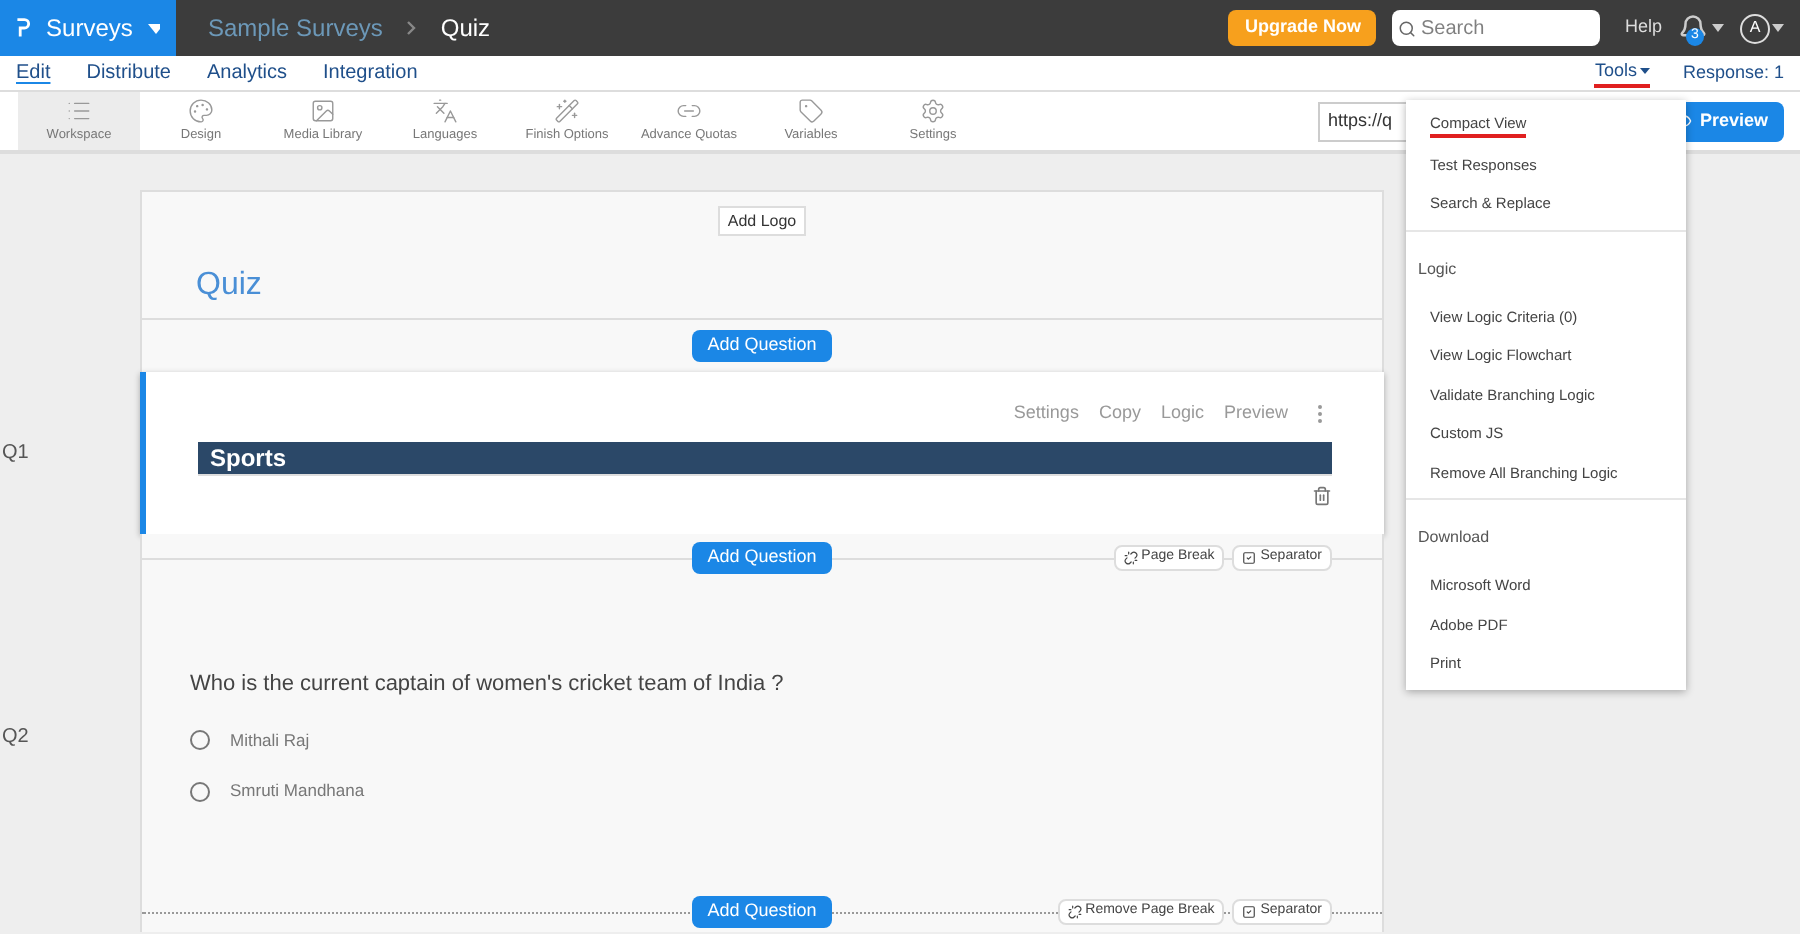 This screenshot has height=934, width=1800. I want to click on option-label: Smruti Mandhana, so click(297, 791).